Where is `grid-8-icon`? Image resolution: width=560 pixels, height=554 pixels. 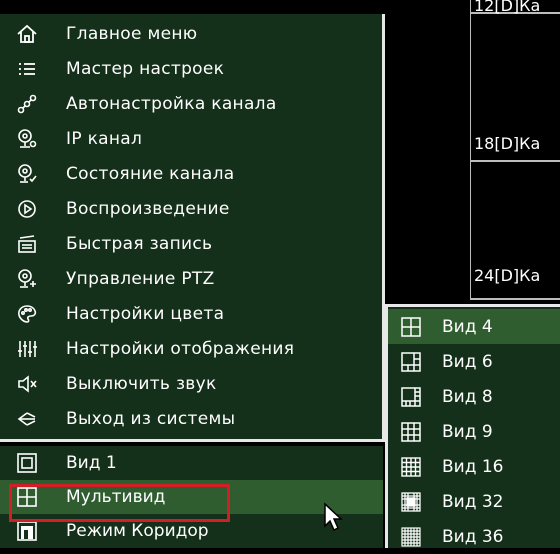 grid-8-icon is located at coordinates (411, 397).